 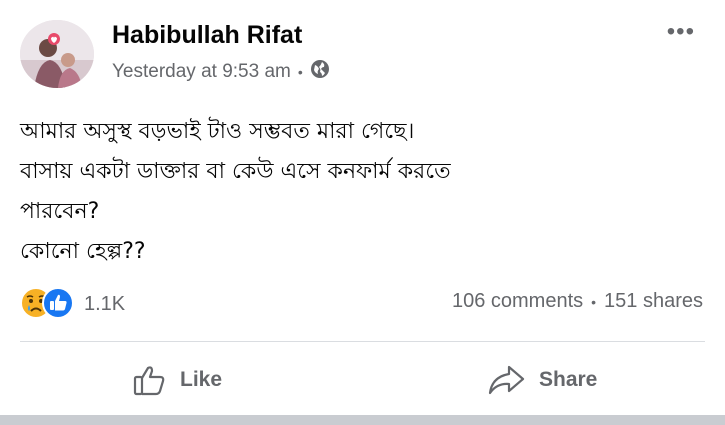 I want to click on post-meta: Yesterday at 9:53 am •, so click(x=221, y=72).